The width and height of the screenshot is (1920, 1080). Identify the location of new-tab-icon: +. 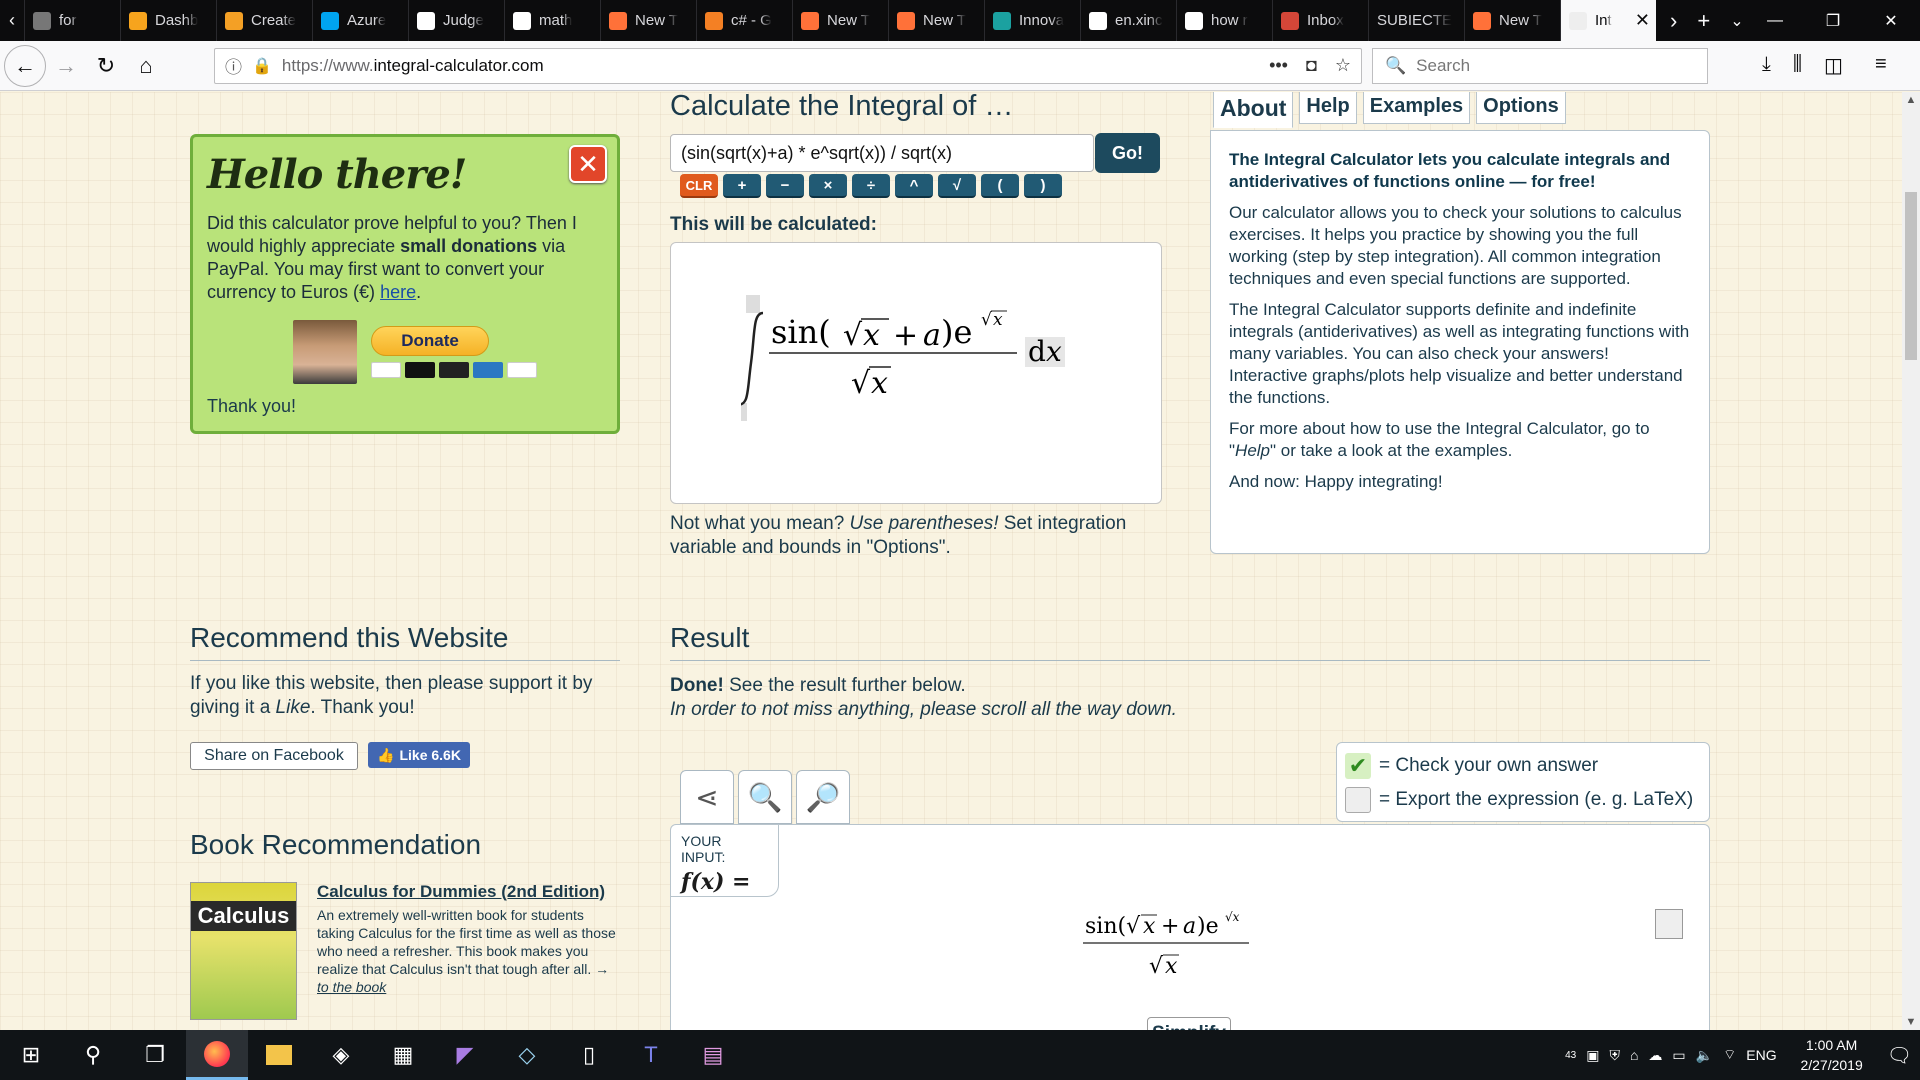
(1703, 21).